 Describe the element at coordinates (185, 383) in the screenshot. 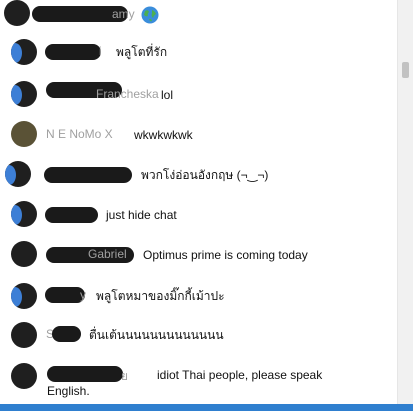

I see `message-text: idiot Thai people, please speak English.` at that location.